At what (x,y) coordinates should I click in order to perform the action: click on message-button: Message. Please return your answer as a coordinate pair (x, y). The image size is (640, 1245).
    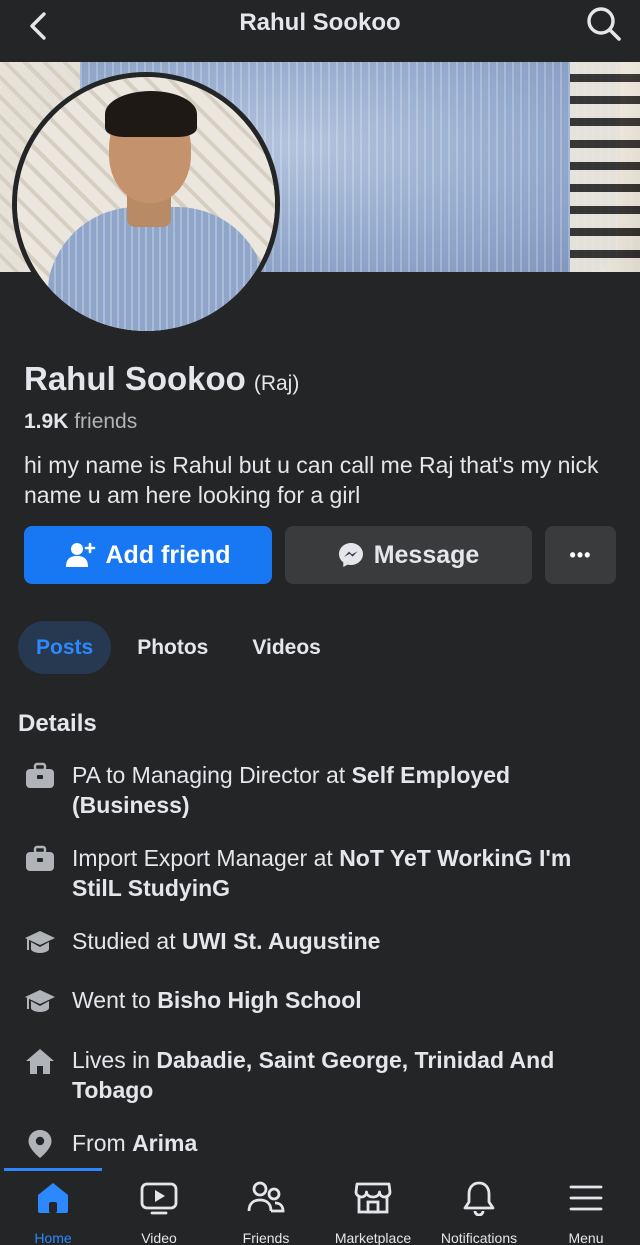
    Looking at the image, I should click on (408, 555).